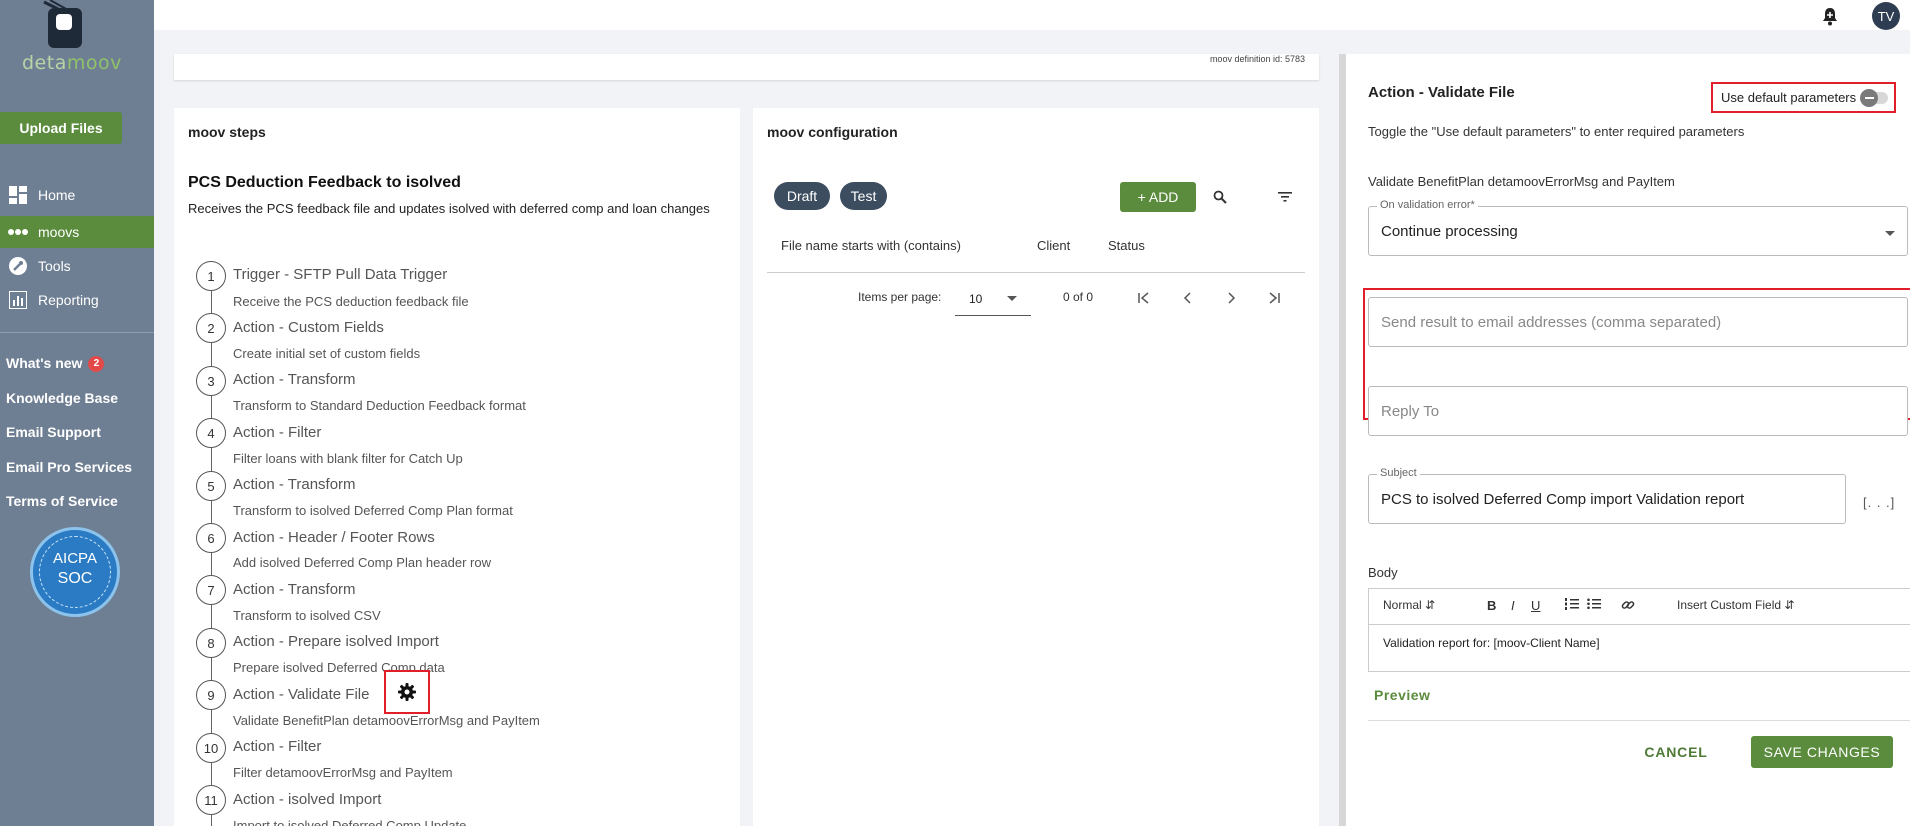 This screenshot has width=1910, height=826. What do you see at coordinates (59, 232) in the screenshot?
I see `sidebar-item-label: moovs` at bounding box center [59, 232].